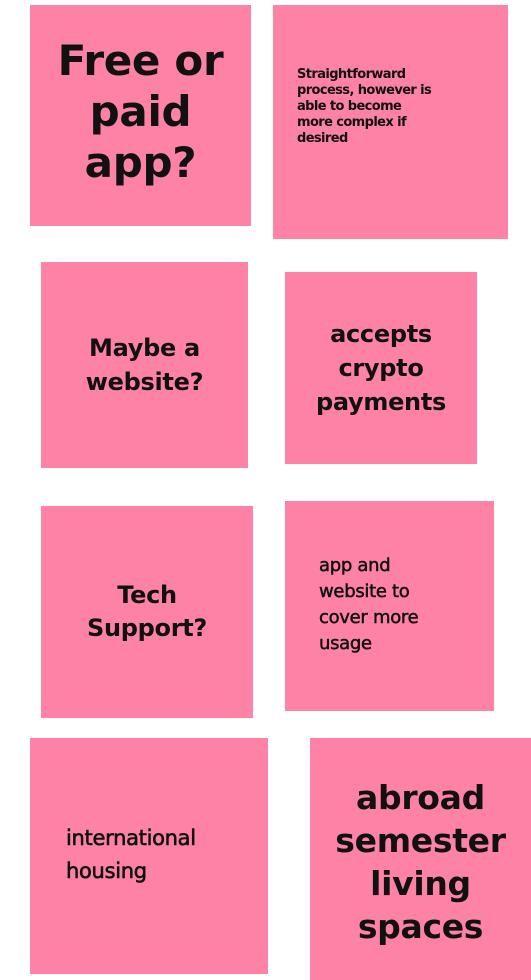 The image size is (531, 980). Describe the element at coordinates (369, 605) in the screenshot. I see `sticky-note-text: app and website to cover more usage` at that location.